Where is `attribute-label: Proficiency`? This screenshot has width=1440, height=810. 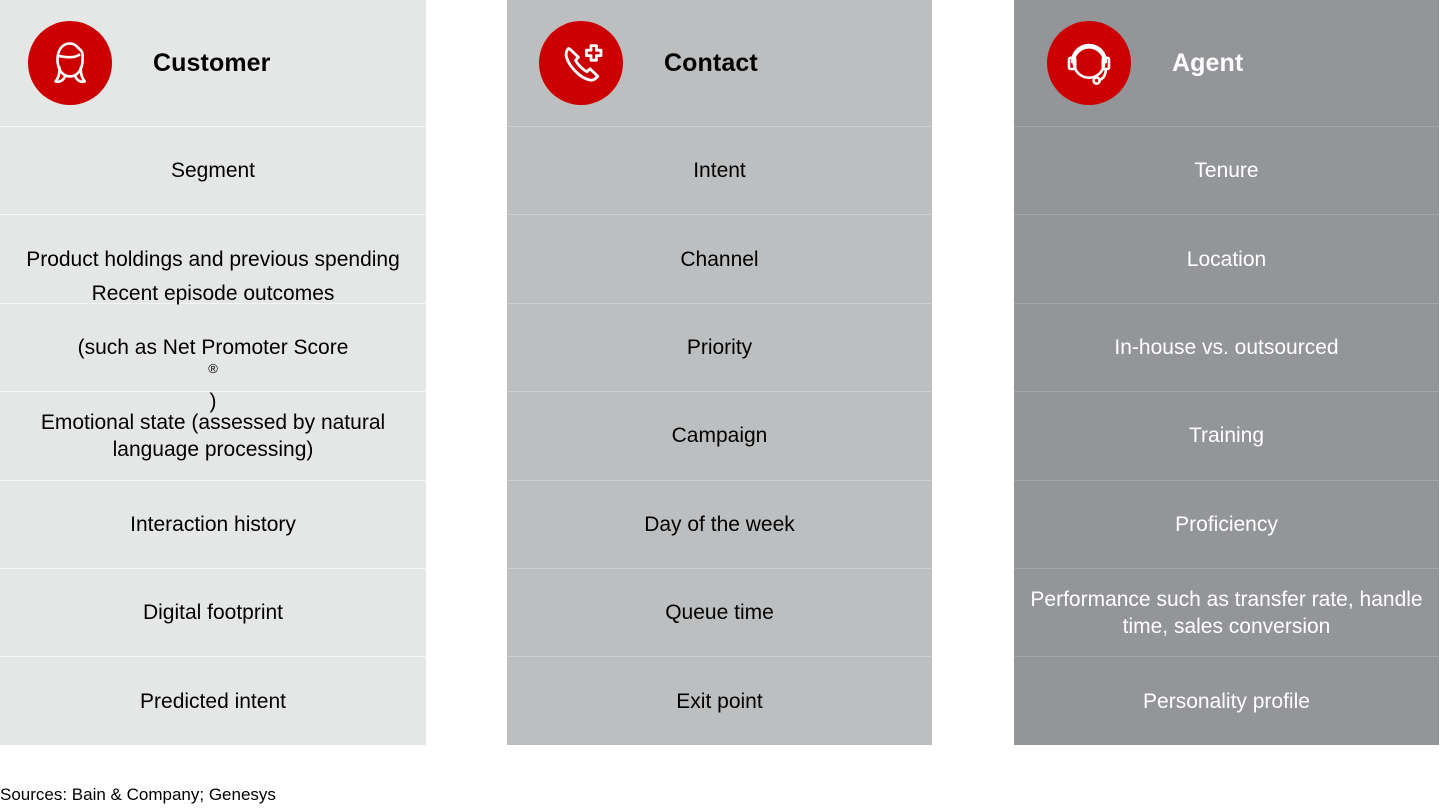 attribute-label: Proficiency is located at coordinates (1226, 524).